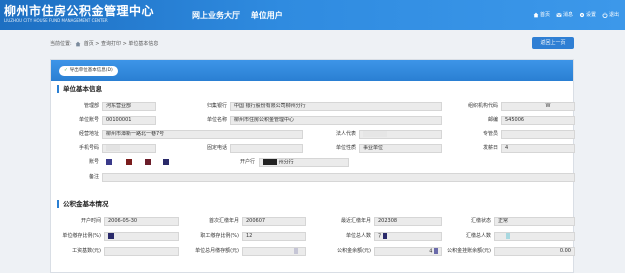  Describe the element at coordinates (129, 148) in the screenshot. I see `mobile-field` at that location.